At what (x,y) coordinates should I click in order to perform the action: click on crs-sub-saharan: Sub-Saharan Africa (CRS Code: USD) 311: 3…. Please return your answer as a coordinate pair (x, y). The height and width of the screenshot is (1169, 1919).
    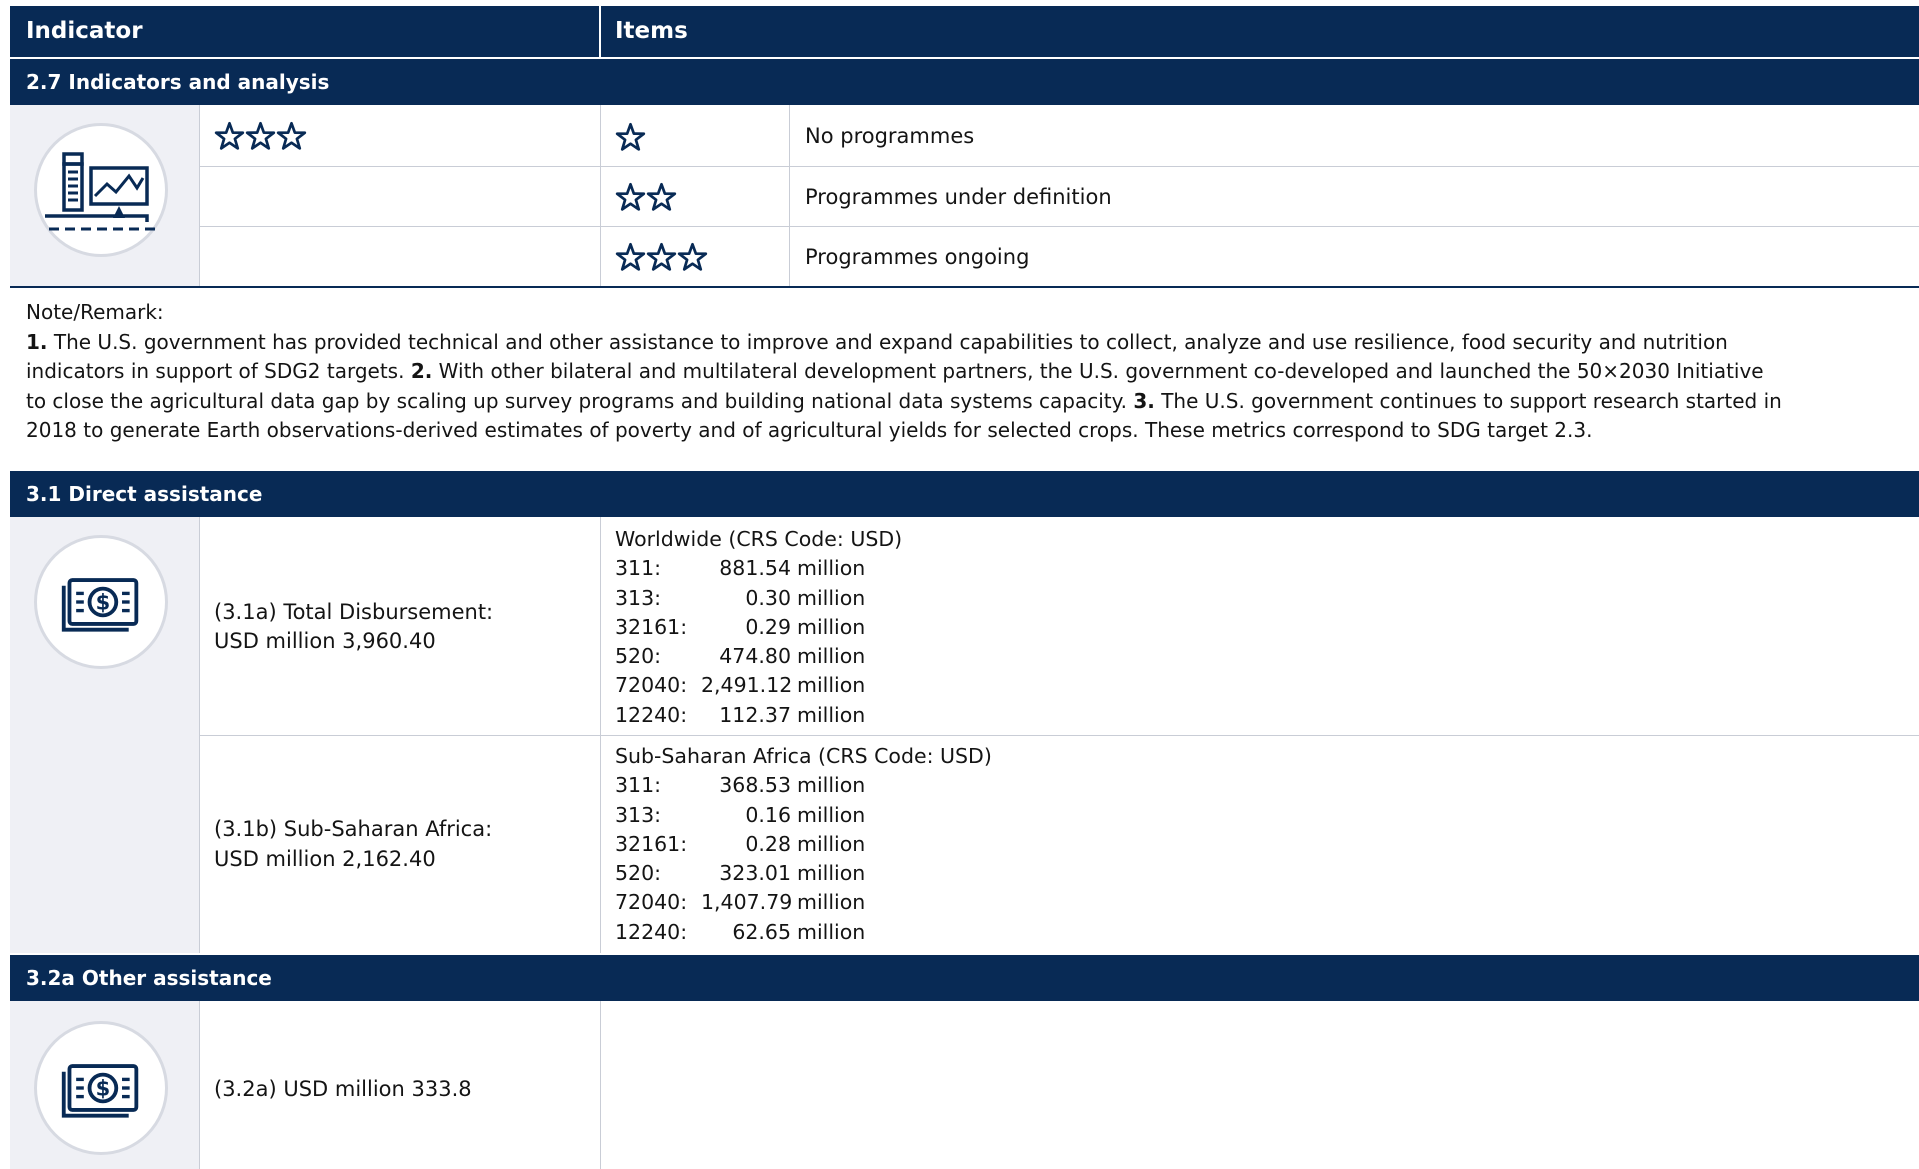
    Looking at the image, I should click on (803, 844).